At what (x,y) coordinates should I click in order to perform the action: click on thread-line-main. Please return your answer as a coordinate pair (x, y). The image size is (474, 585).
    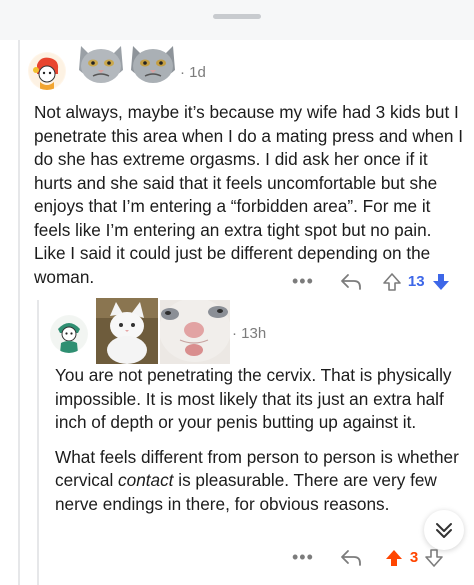
    Looking at the image, I should click on (19, 312).